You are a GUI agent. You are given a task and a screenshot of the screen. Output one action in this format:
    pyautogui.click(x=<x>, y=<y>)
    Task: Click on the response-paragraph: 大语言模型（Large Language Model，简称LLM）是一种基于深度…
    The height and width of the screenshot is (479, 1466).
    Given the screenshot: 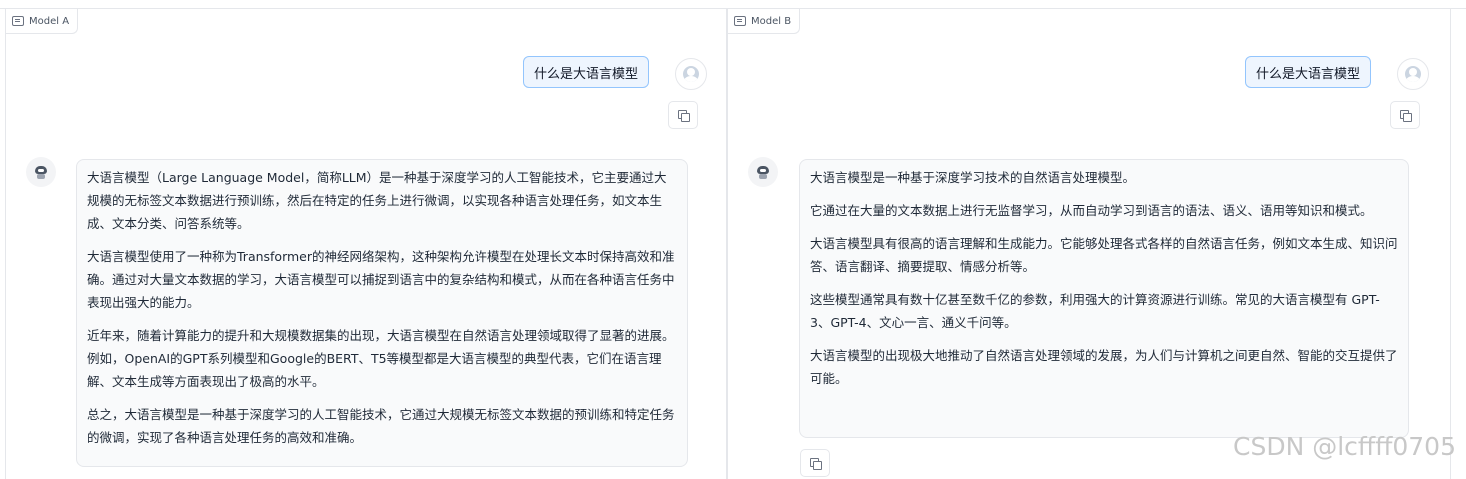 What is the action you would take?
    pyautogui.click(x=377, y=200)
    